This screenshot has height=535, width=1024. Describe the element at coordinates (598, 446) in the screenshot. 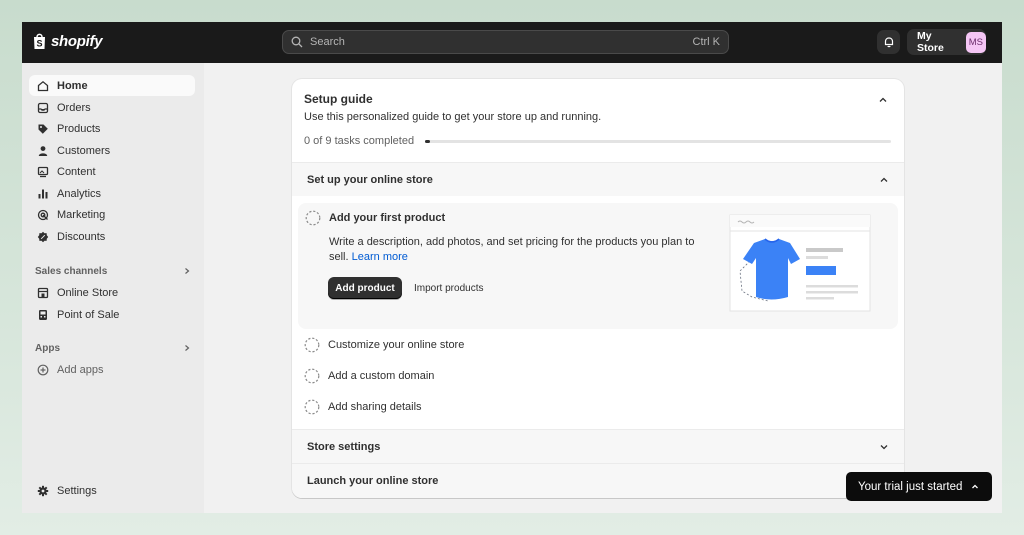

I see `section-store-settings: Store settings` at that location.